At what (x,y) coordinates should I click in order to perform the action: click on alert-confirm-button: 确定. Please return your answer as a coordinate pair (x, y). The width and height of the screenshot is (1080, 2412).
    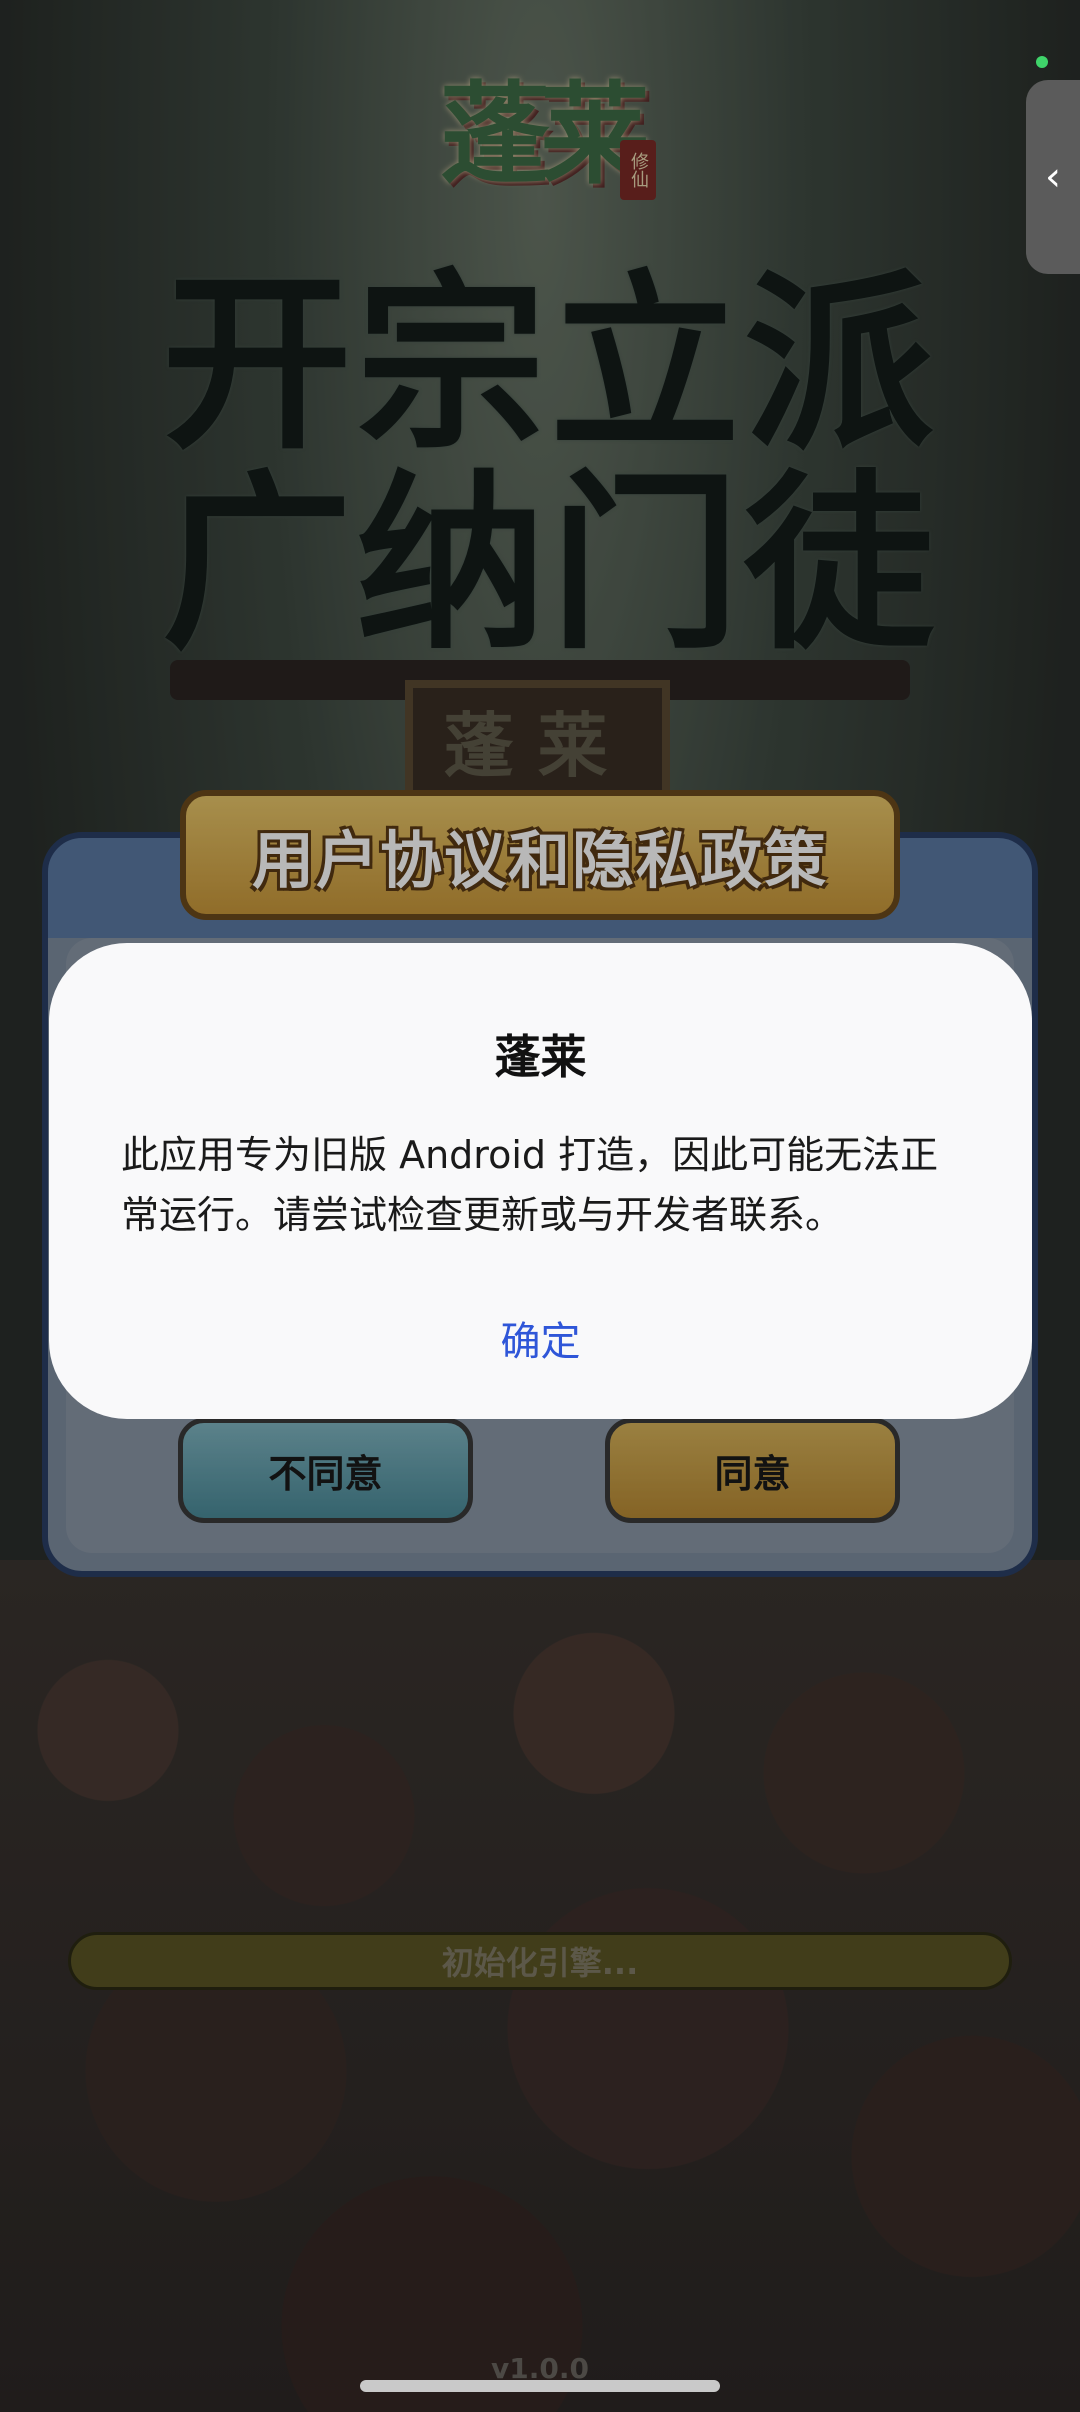
    Looking at the image, I should click on (540, 1342).